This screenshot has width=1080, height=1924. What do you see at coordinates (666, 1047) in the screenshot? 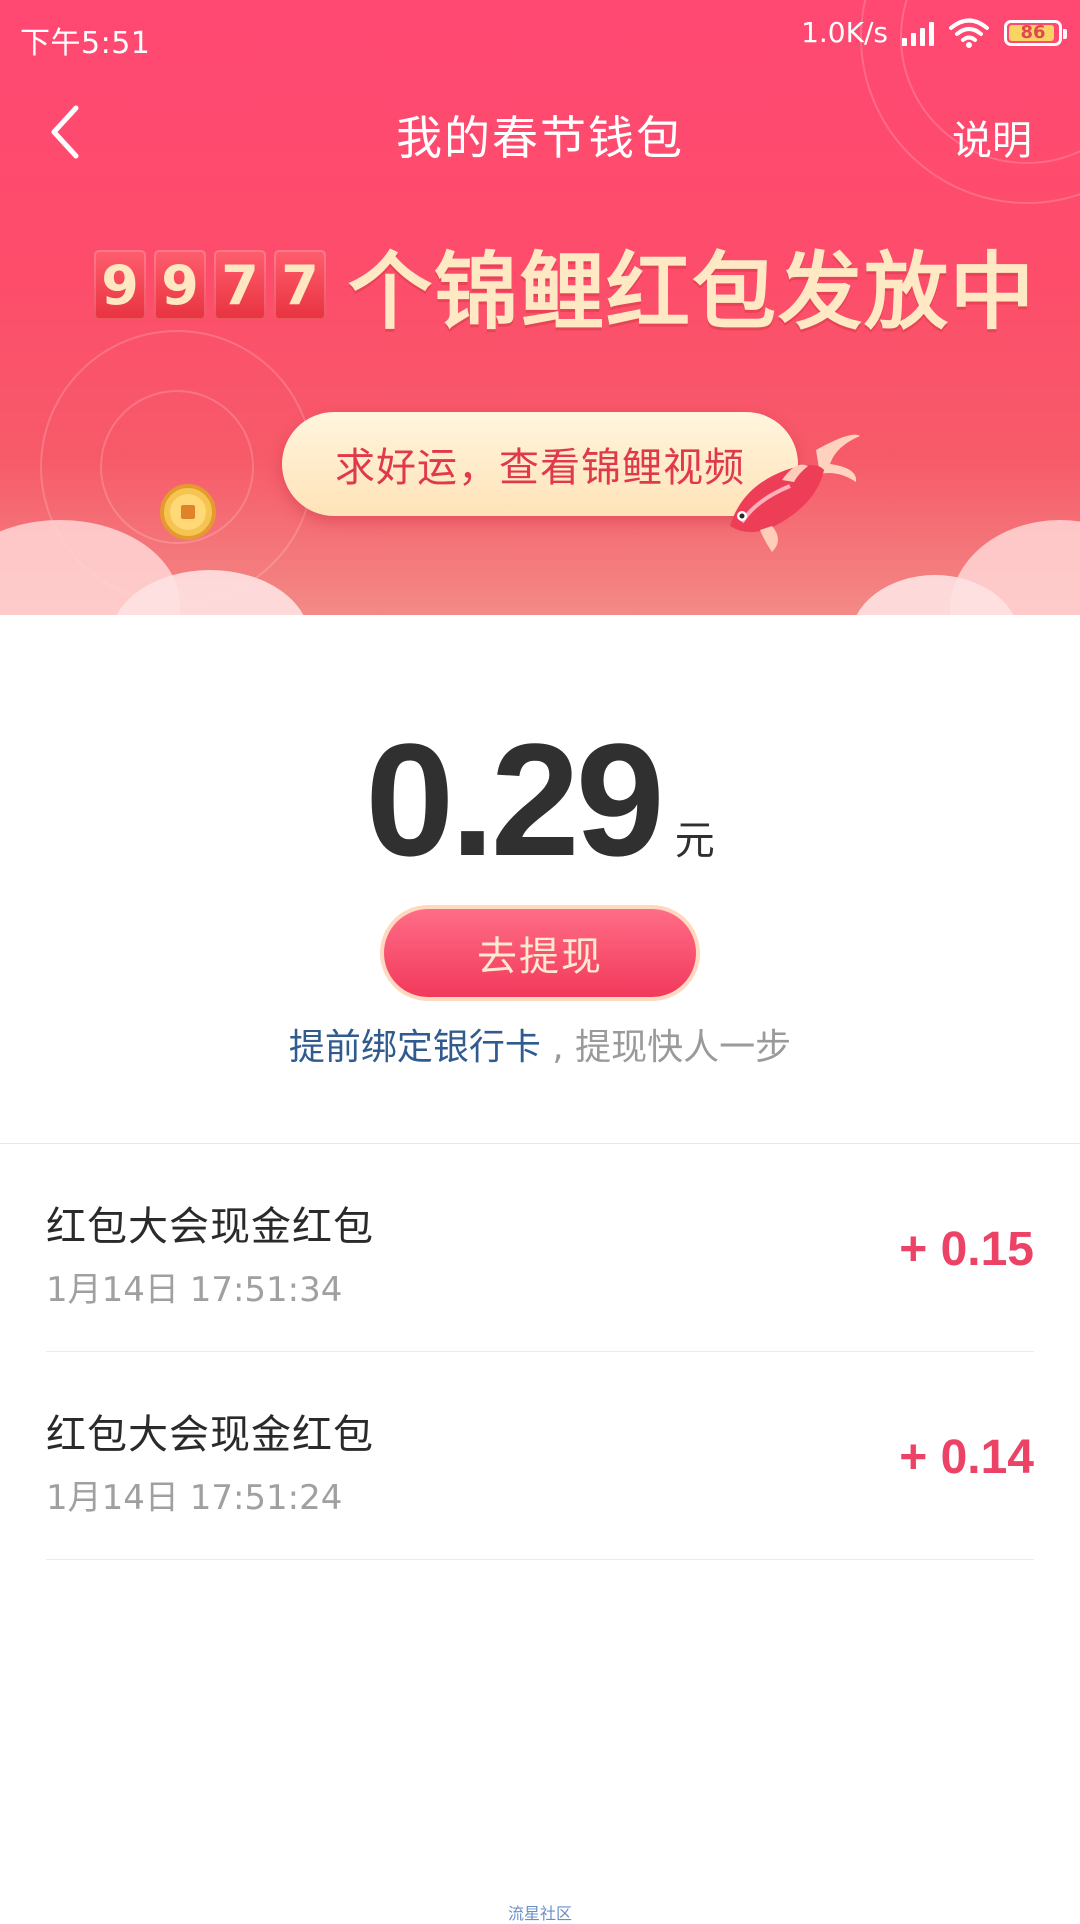
I see `bind-tip-suffix: , 提现快人一步` at bounding box center [666, 1047].